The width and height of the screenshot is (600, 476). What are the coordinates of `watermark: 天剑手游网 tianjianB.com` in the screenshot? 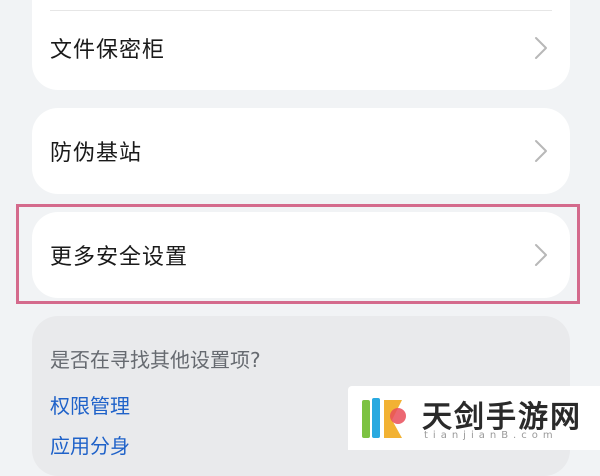 It's located at (474, 418).